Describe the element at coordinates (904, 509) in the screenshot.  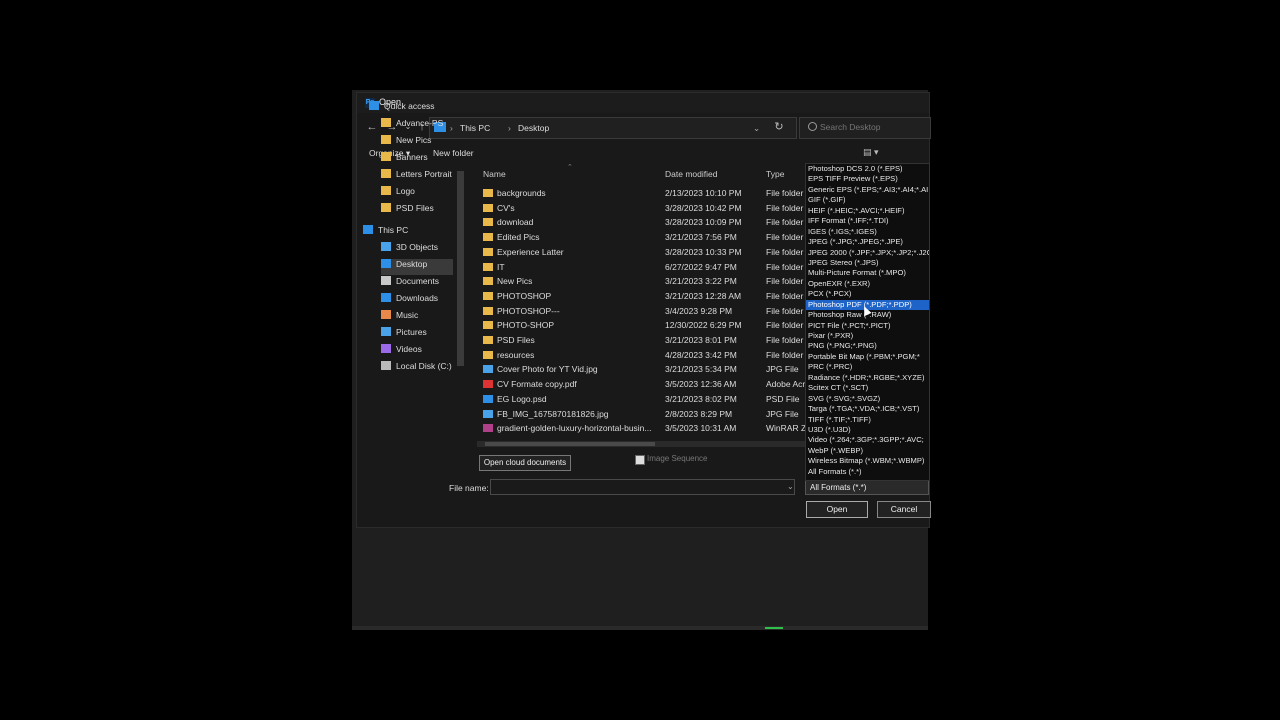
I see `cancel-button: Cancel` at that location.